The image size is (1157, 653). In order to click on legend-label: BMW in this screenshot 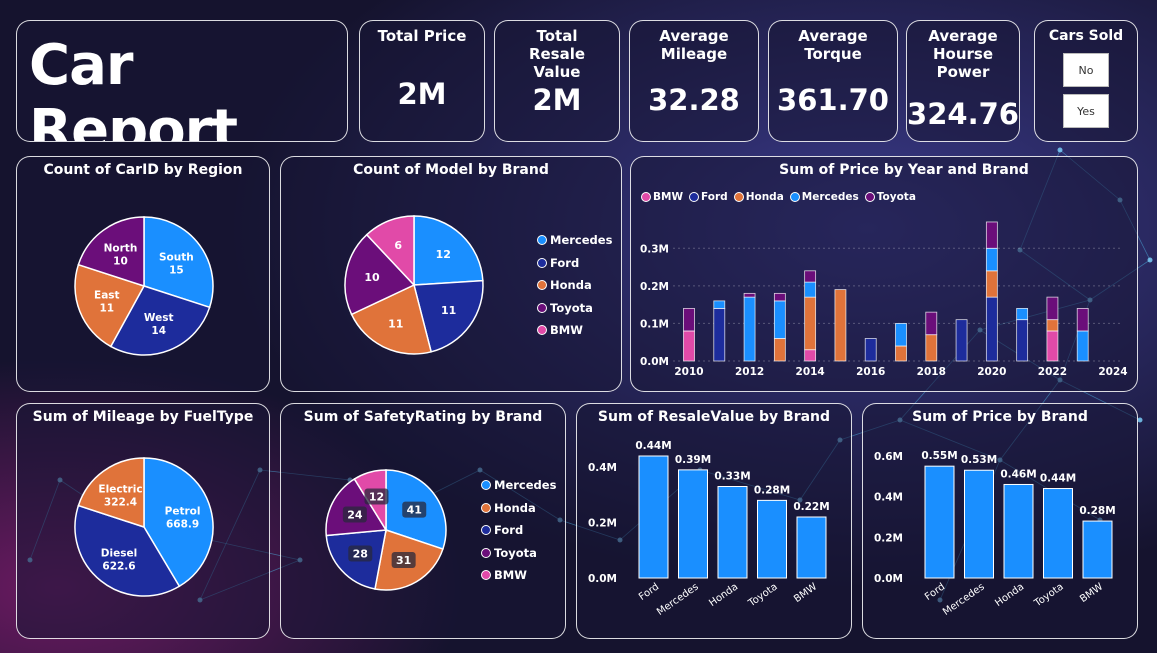, I will do `click(566, 330)`.